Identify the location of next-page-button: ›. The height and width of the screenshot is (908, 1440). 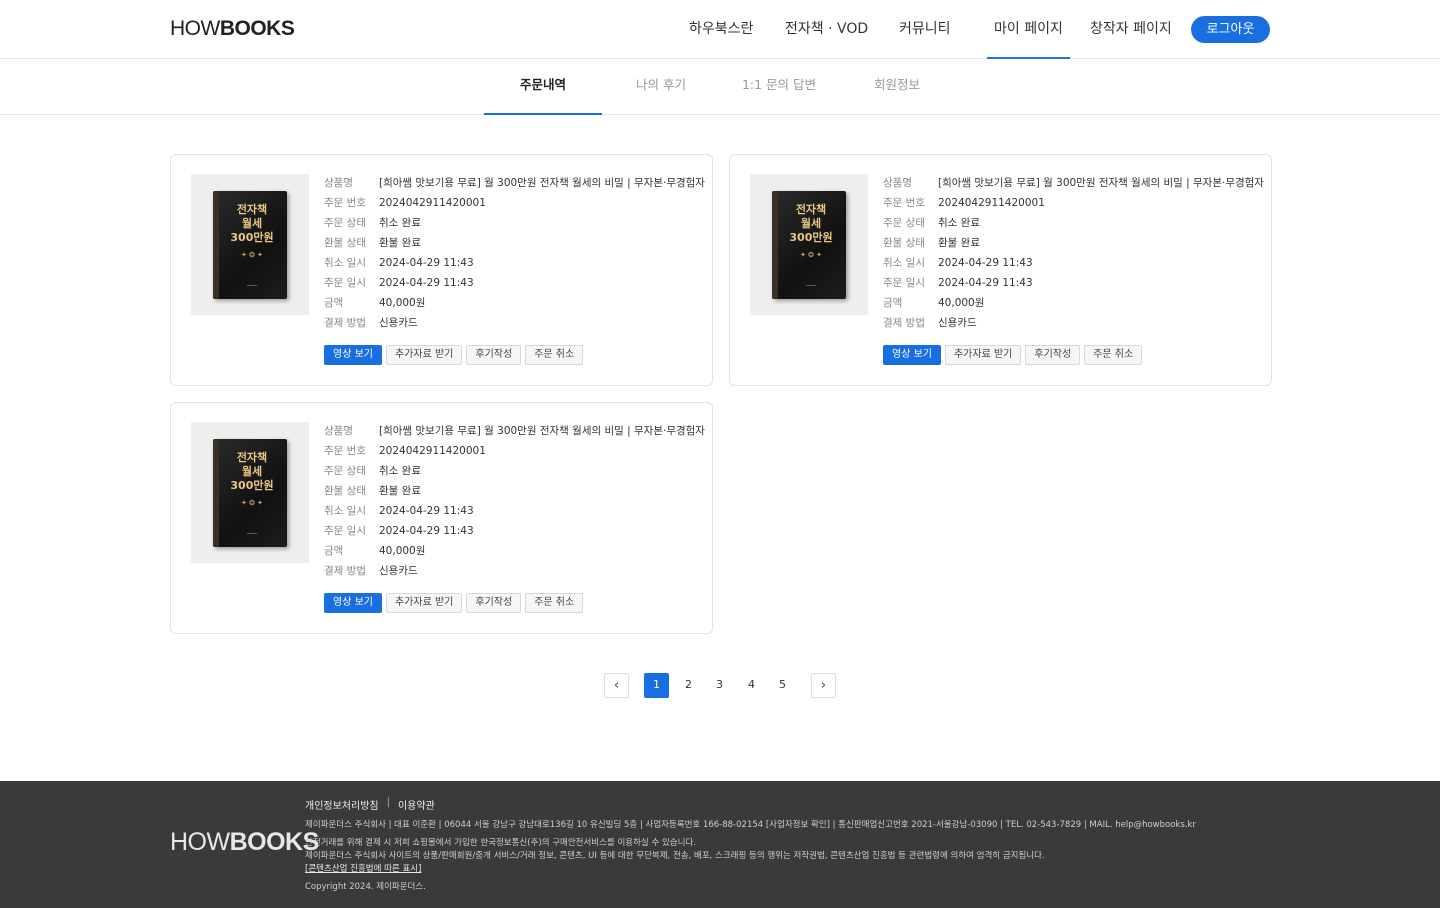
(823, 685).